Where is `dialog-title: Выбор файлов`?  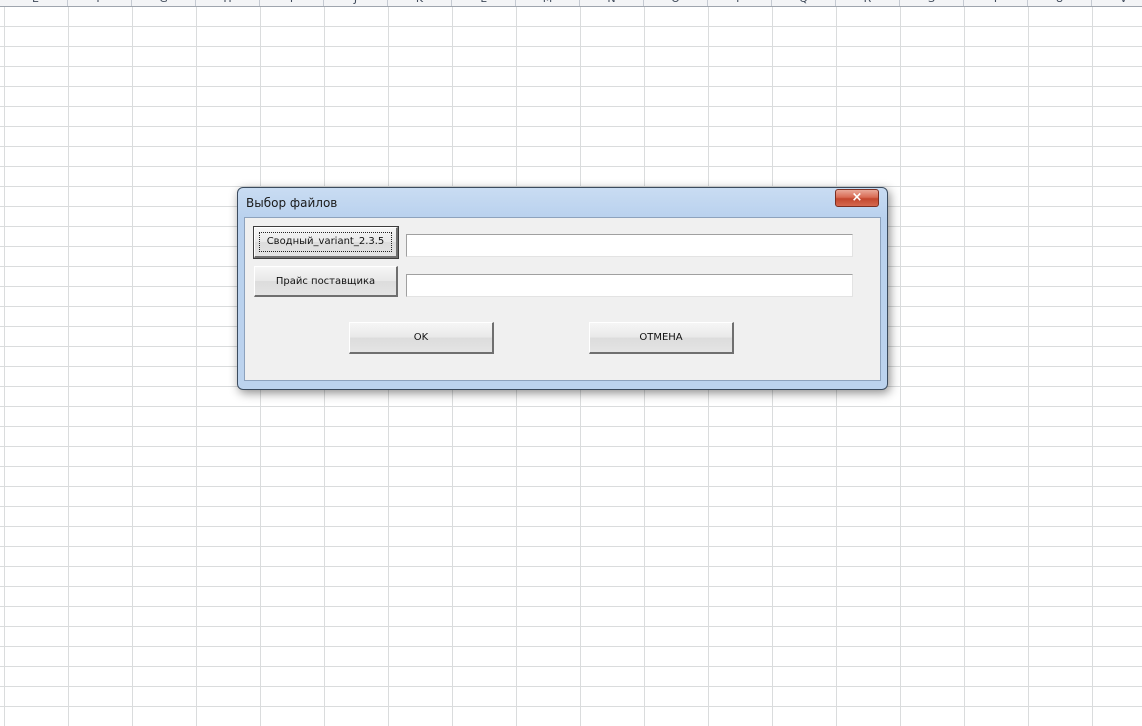 dialog-title: Выбор файлов is located at coordinates (292, 203).